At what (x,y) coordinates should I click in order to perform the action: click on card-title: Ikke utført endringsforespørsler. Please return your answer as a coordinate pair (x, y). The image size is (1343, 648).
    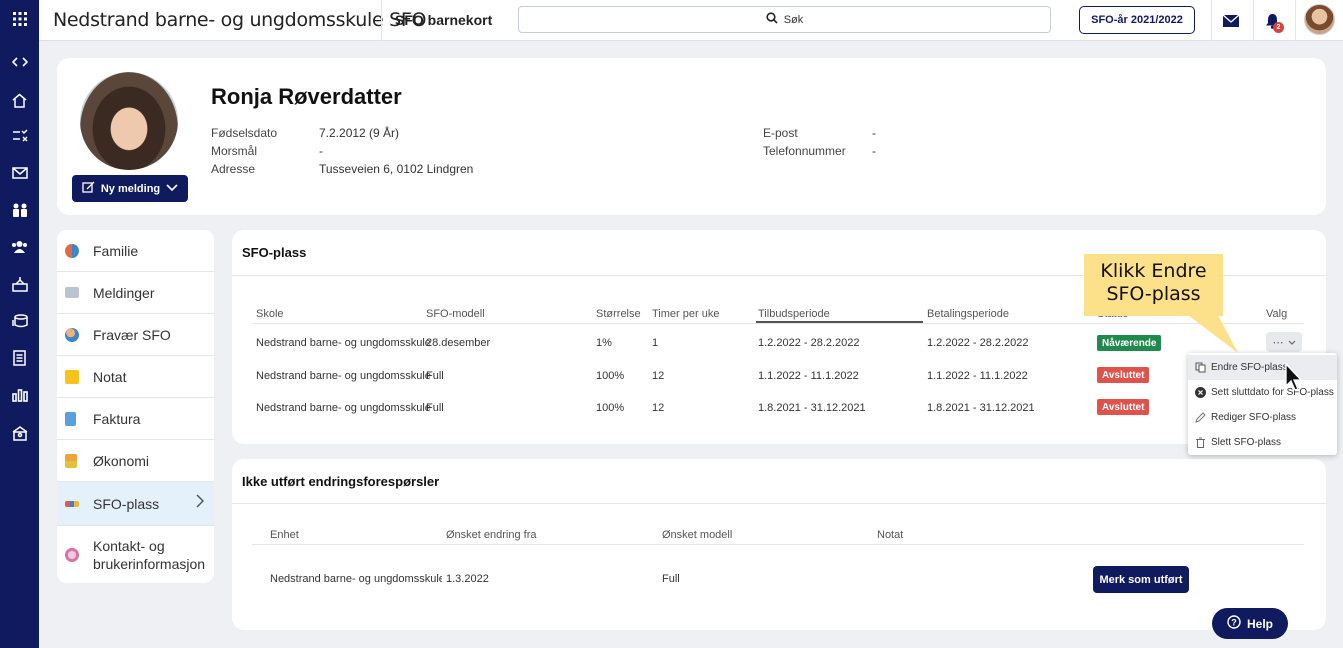
    Looking at the image, I should click on (341, 481).